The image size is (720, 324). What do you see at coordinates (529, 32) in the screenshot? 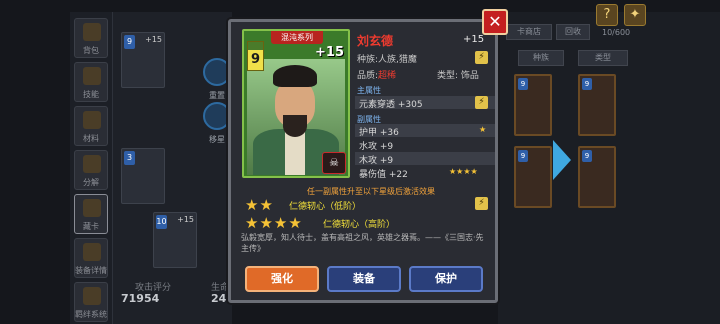
I see `card-shop-button: 卡商店` at bounding box center [529, 32].